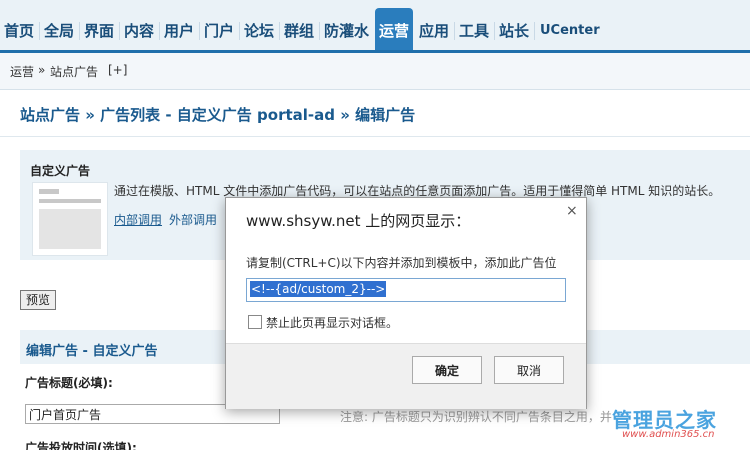  I want to click on cancel-button: 取消, so click(529, 370).